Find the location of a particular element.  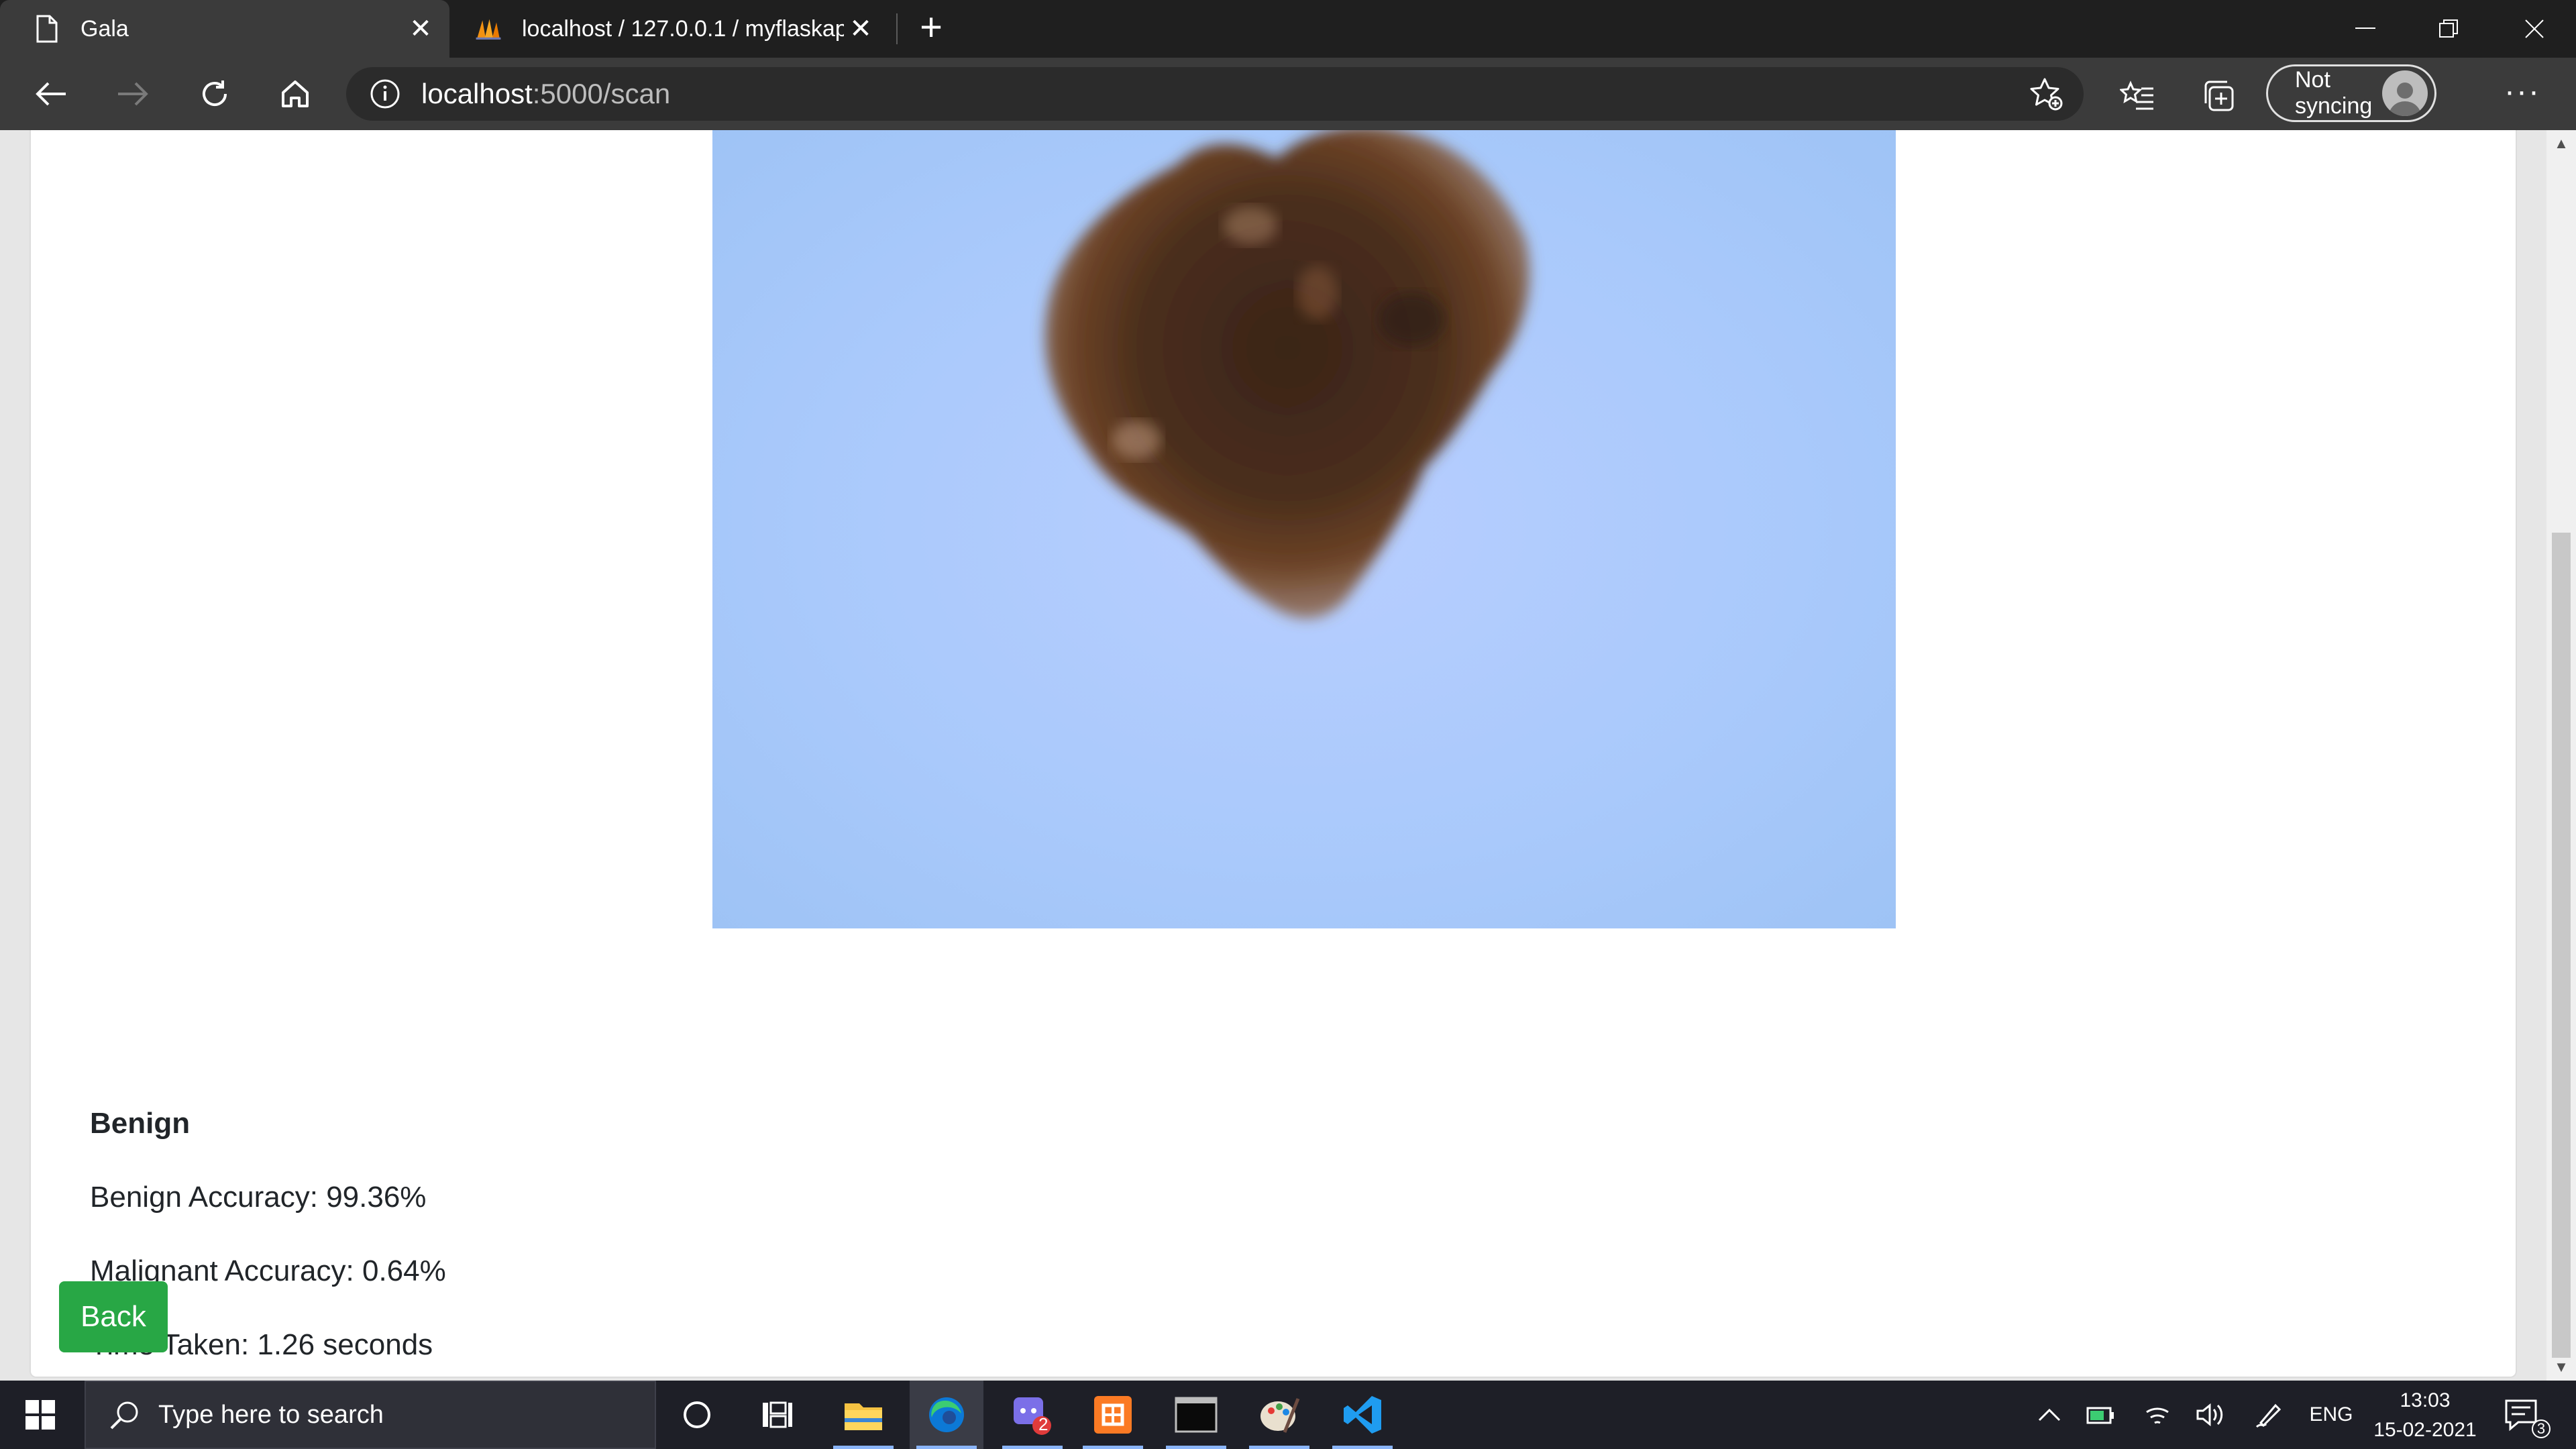

vertical-scrollbar: ▲ ▼ is located at coordinates (2561, 755).